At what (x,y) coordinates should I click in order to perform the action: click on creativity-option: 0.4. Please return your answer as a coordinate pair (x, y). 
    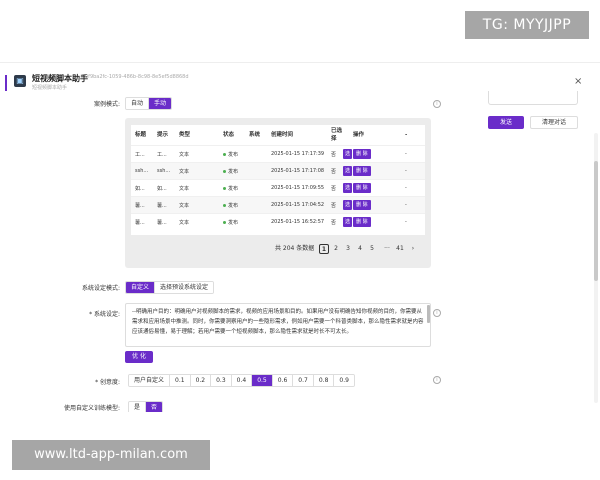
    Looking at the image, I should click on (242, 380).